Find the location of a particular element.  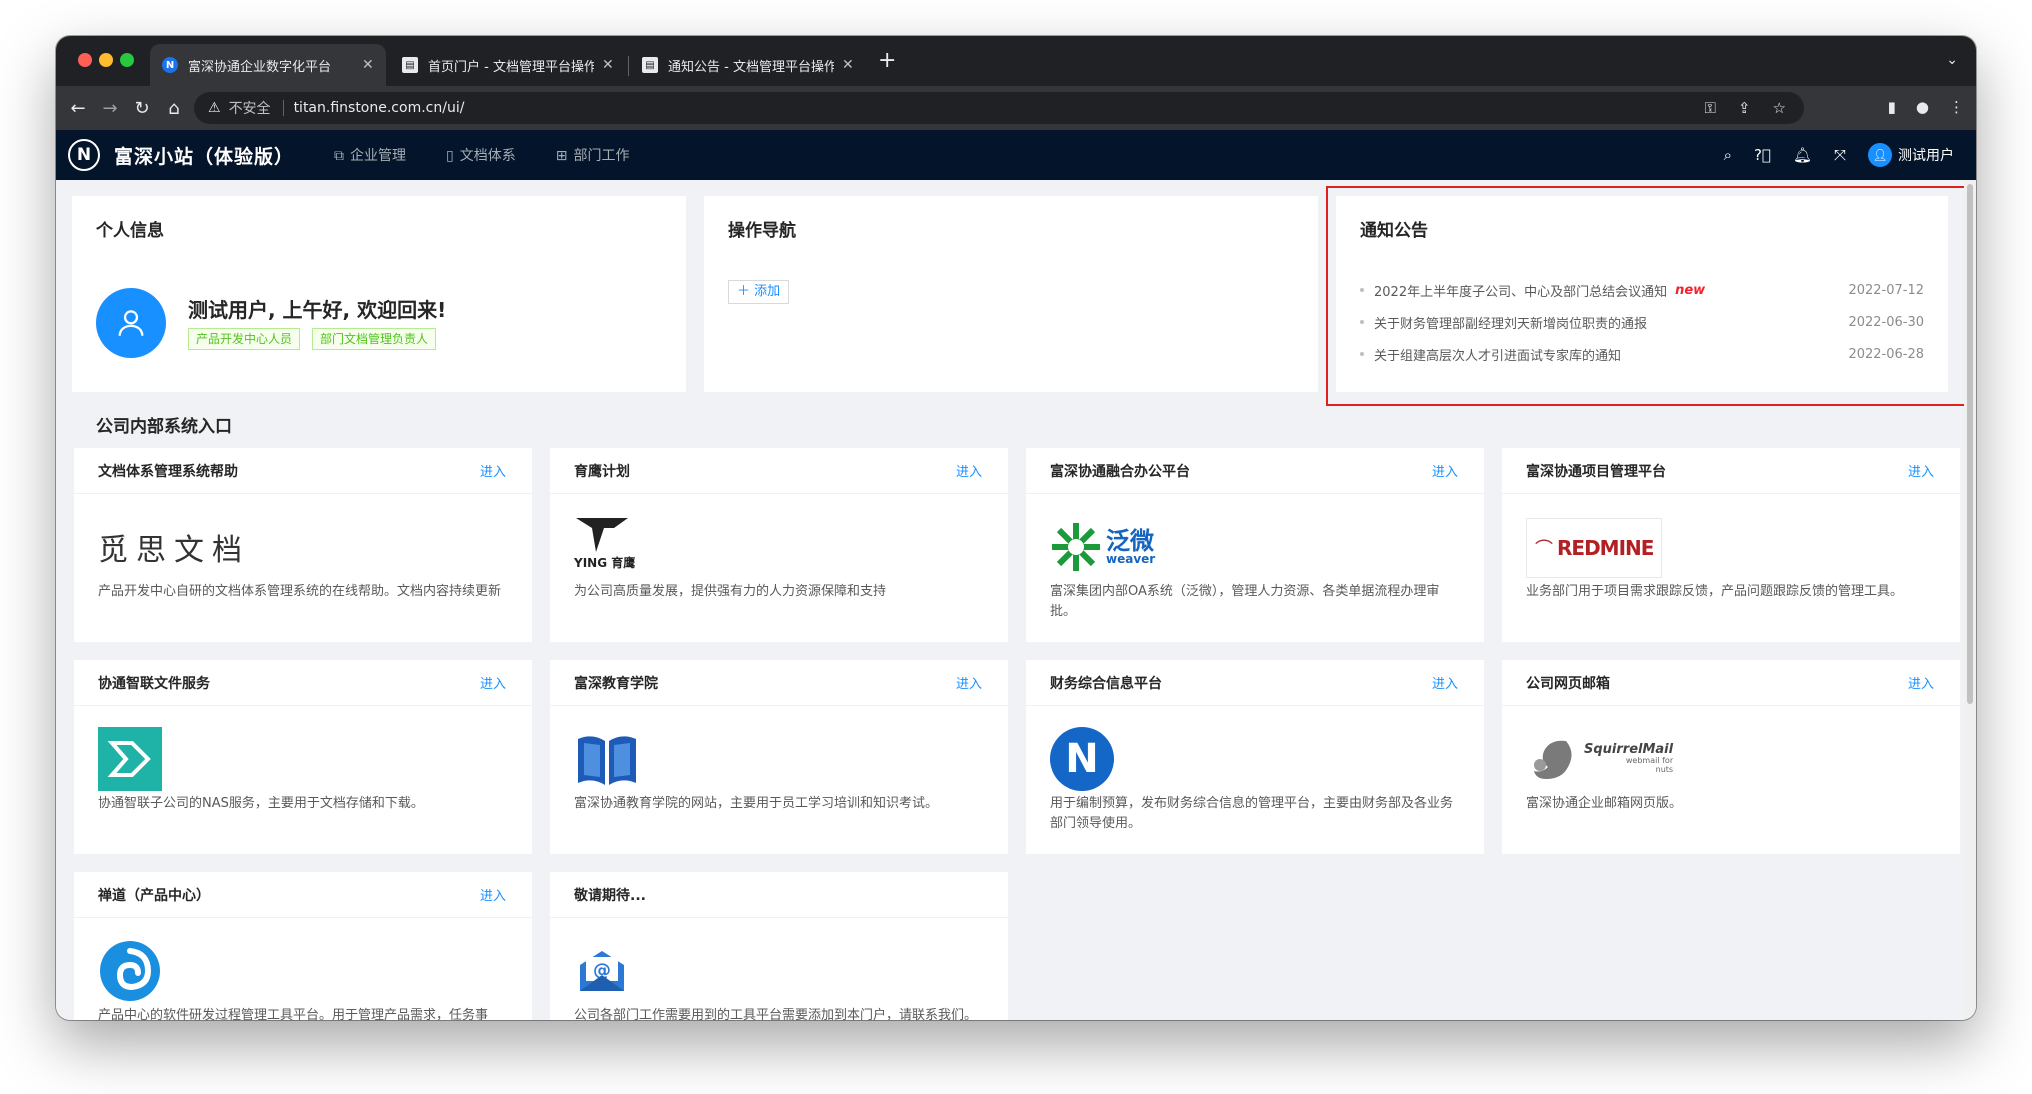

zentao-logo is located at coordinates (130, 971).